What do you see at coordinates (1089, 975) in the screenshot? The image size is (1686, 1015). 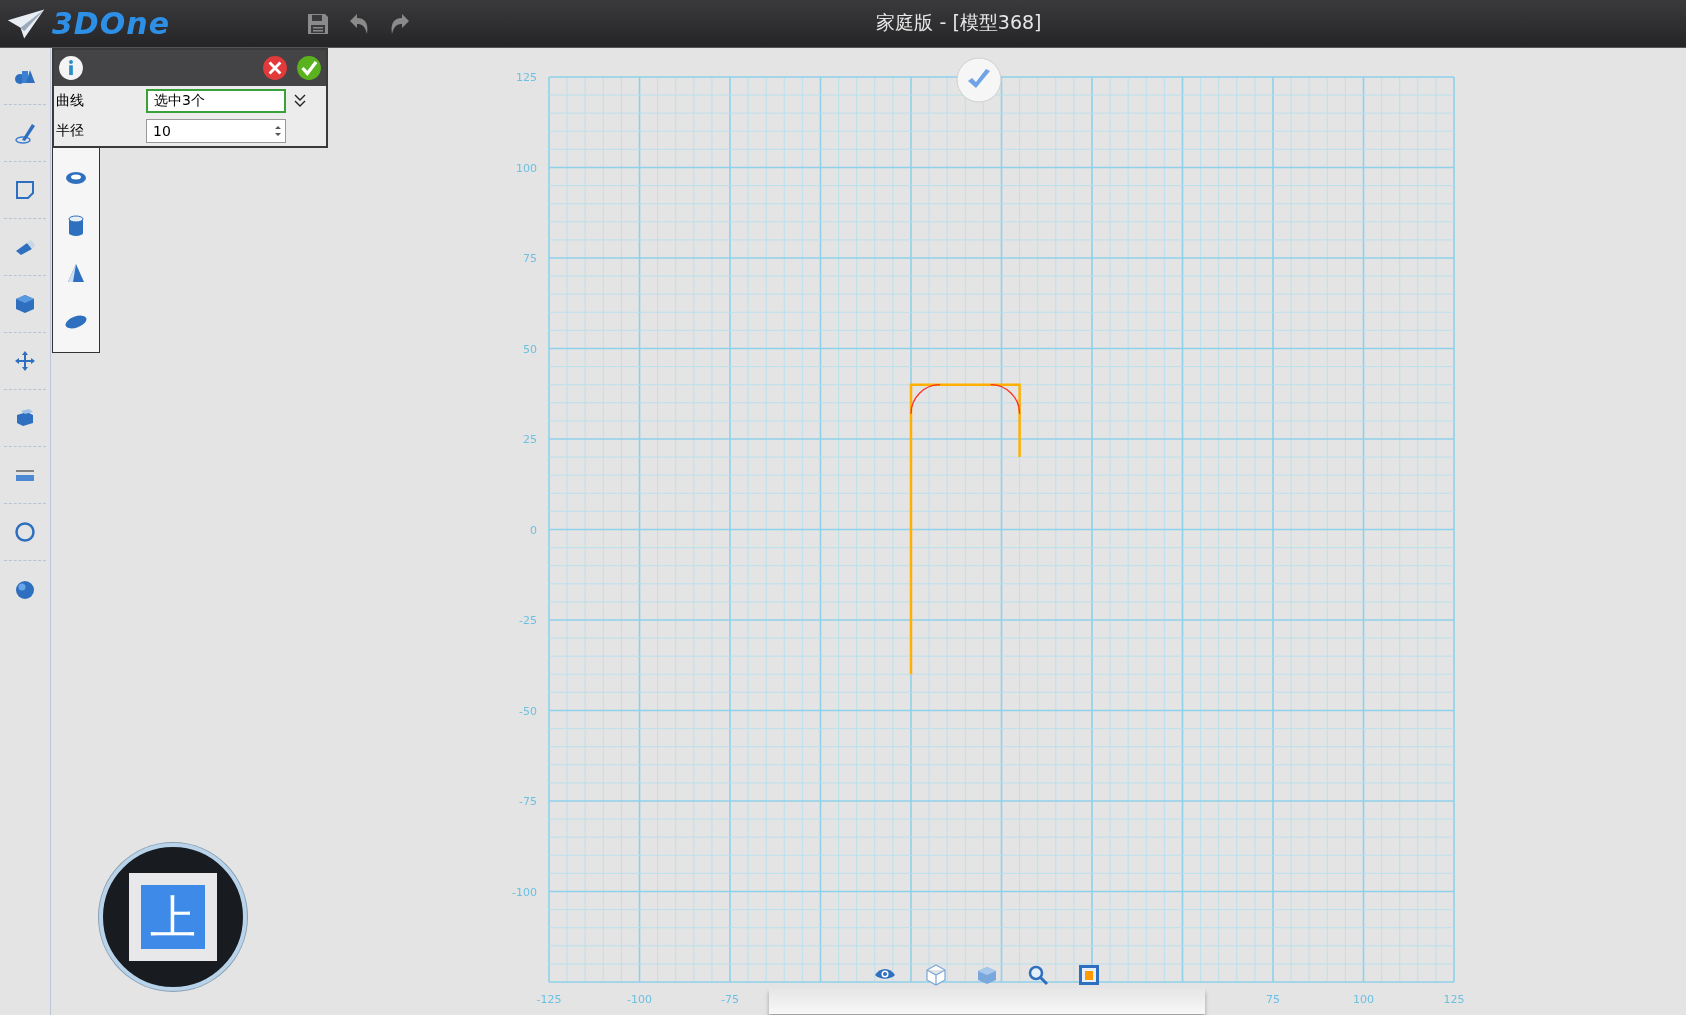 I see `view-frame-icon` at bounding box center [1089, 975].